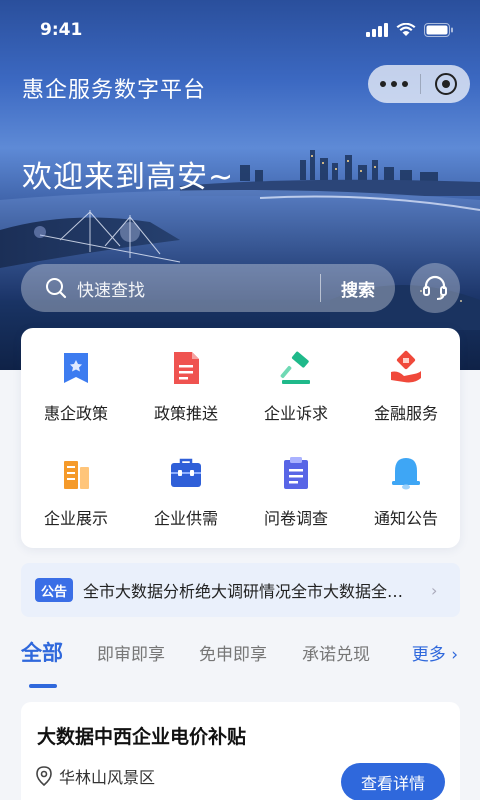 The height and width of the screenshot is (800, 480). Describe the element at coordinates (336, 652) in the screenshot. I see `tab-promise: 承诺兑现` at that location.